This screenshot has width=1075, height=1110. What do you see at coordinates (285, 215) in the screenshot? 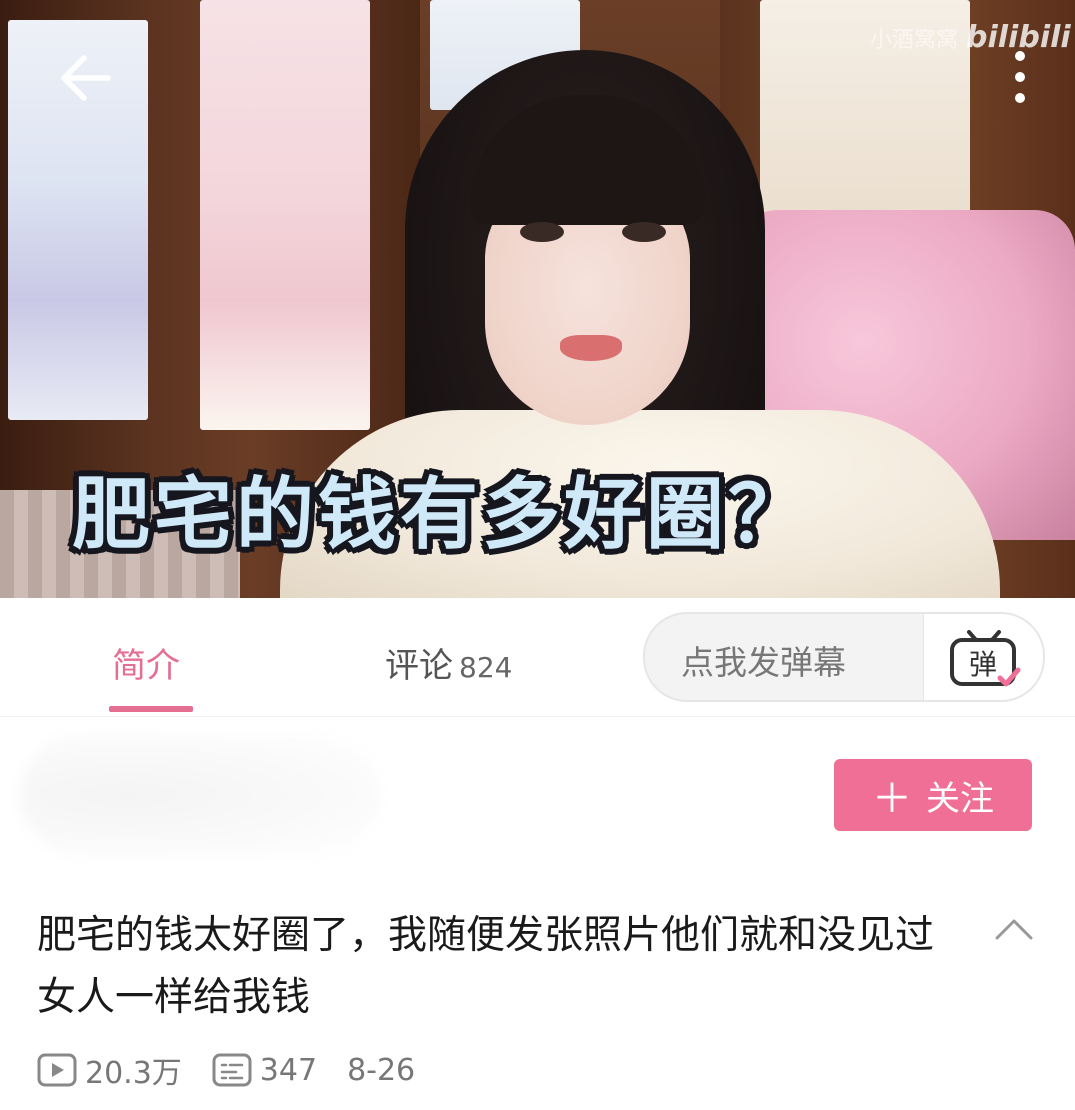
I see `wall-poster` at bounding box center [285, 215].